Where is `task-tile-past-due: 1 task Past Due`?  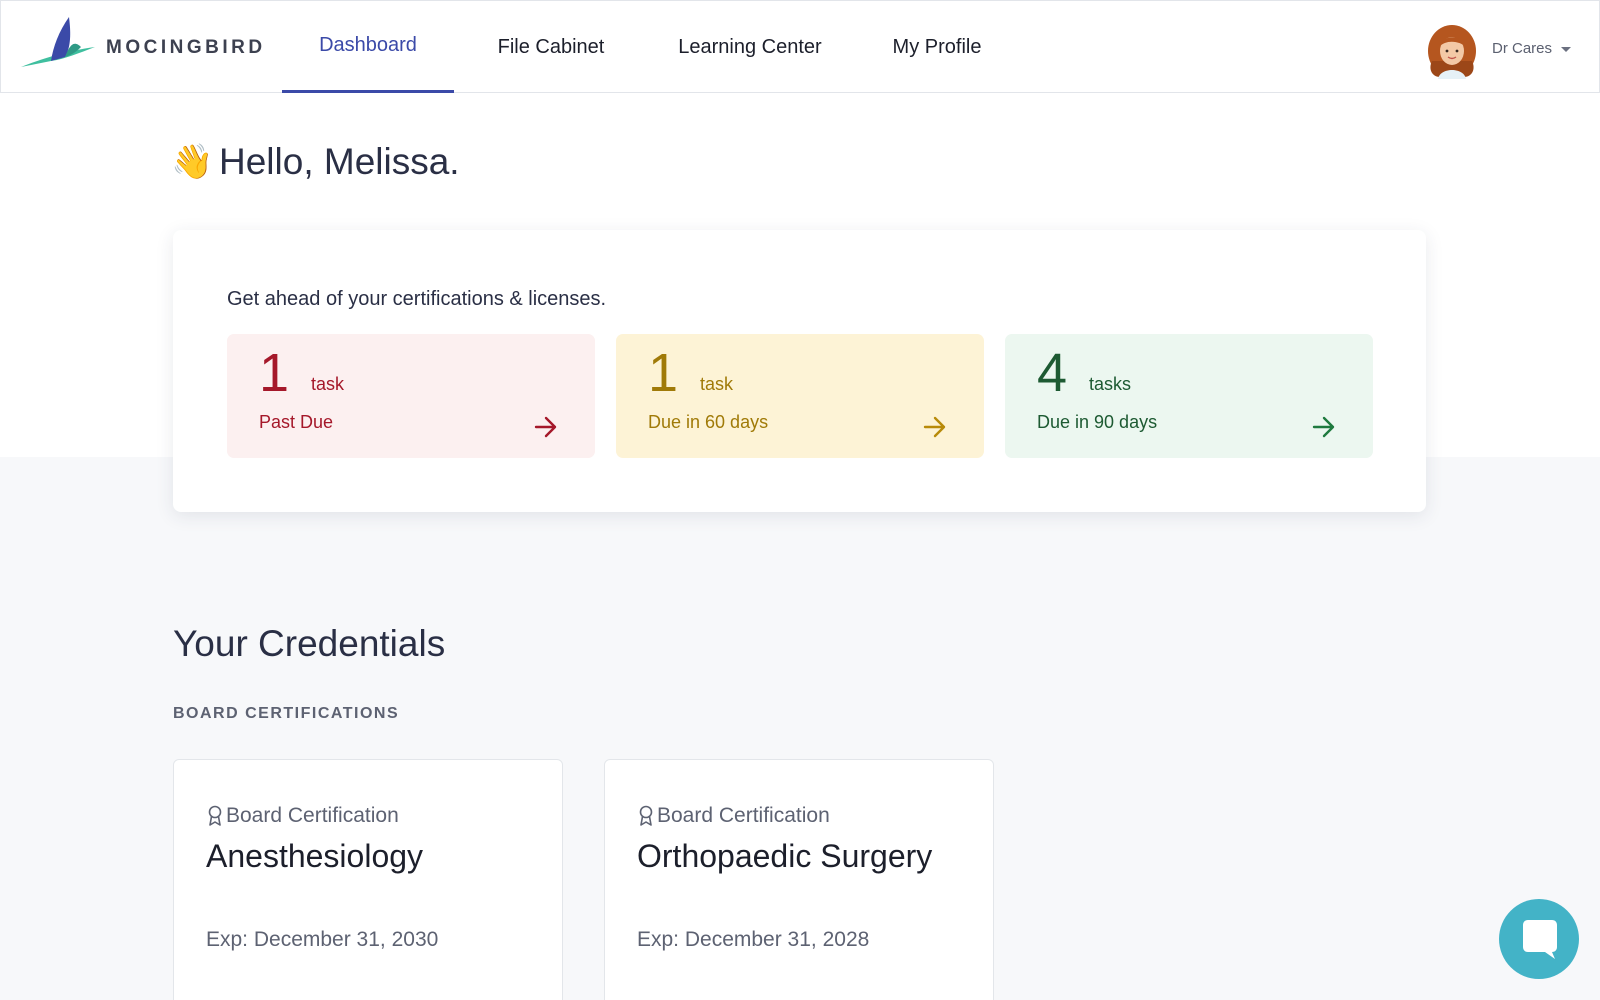
task-tile-past-due: 1 task Past Due is located at coordinates (411, 396).